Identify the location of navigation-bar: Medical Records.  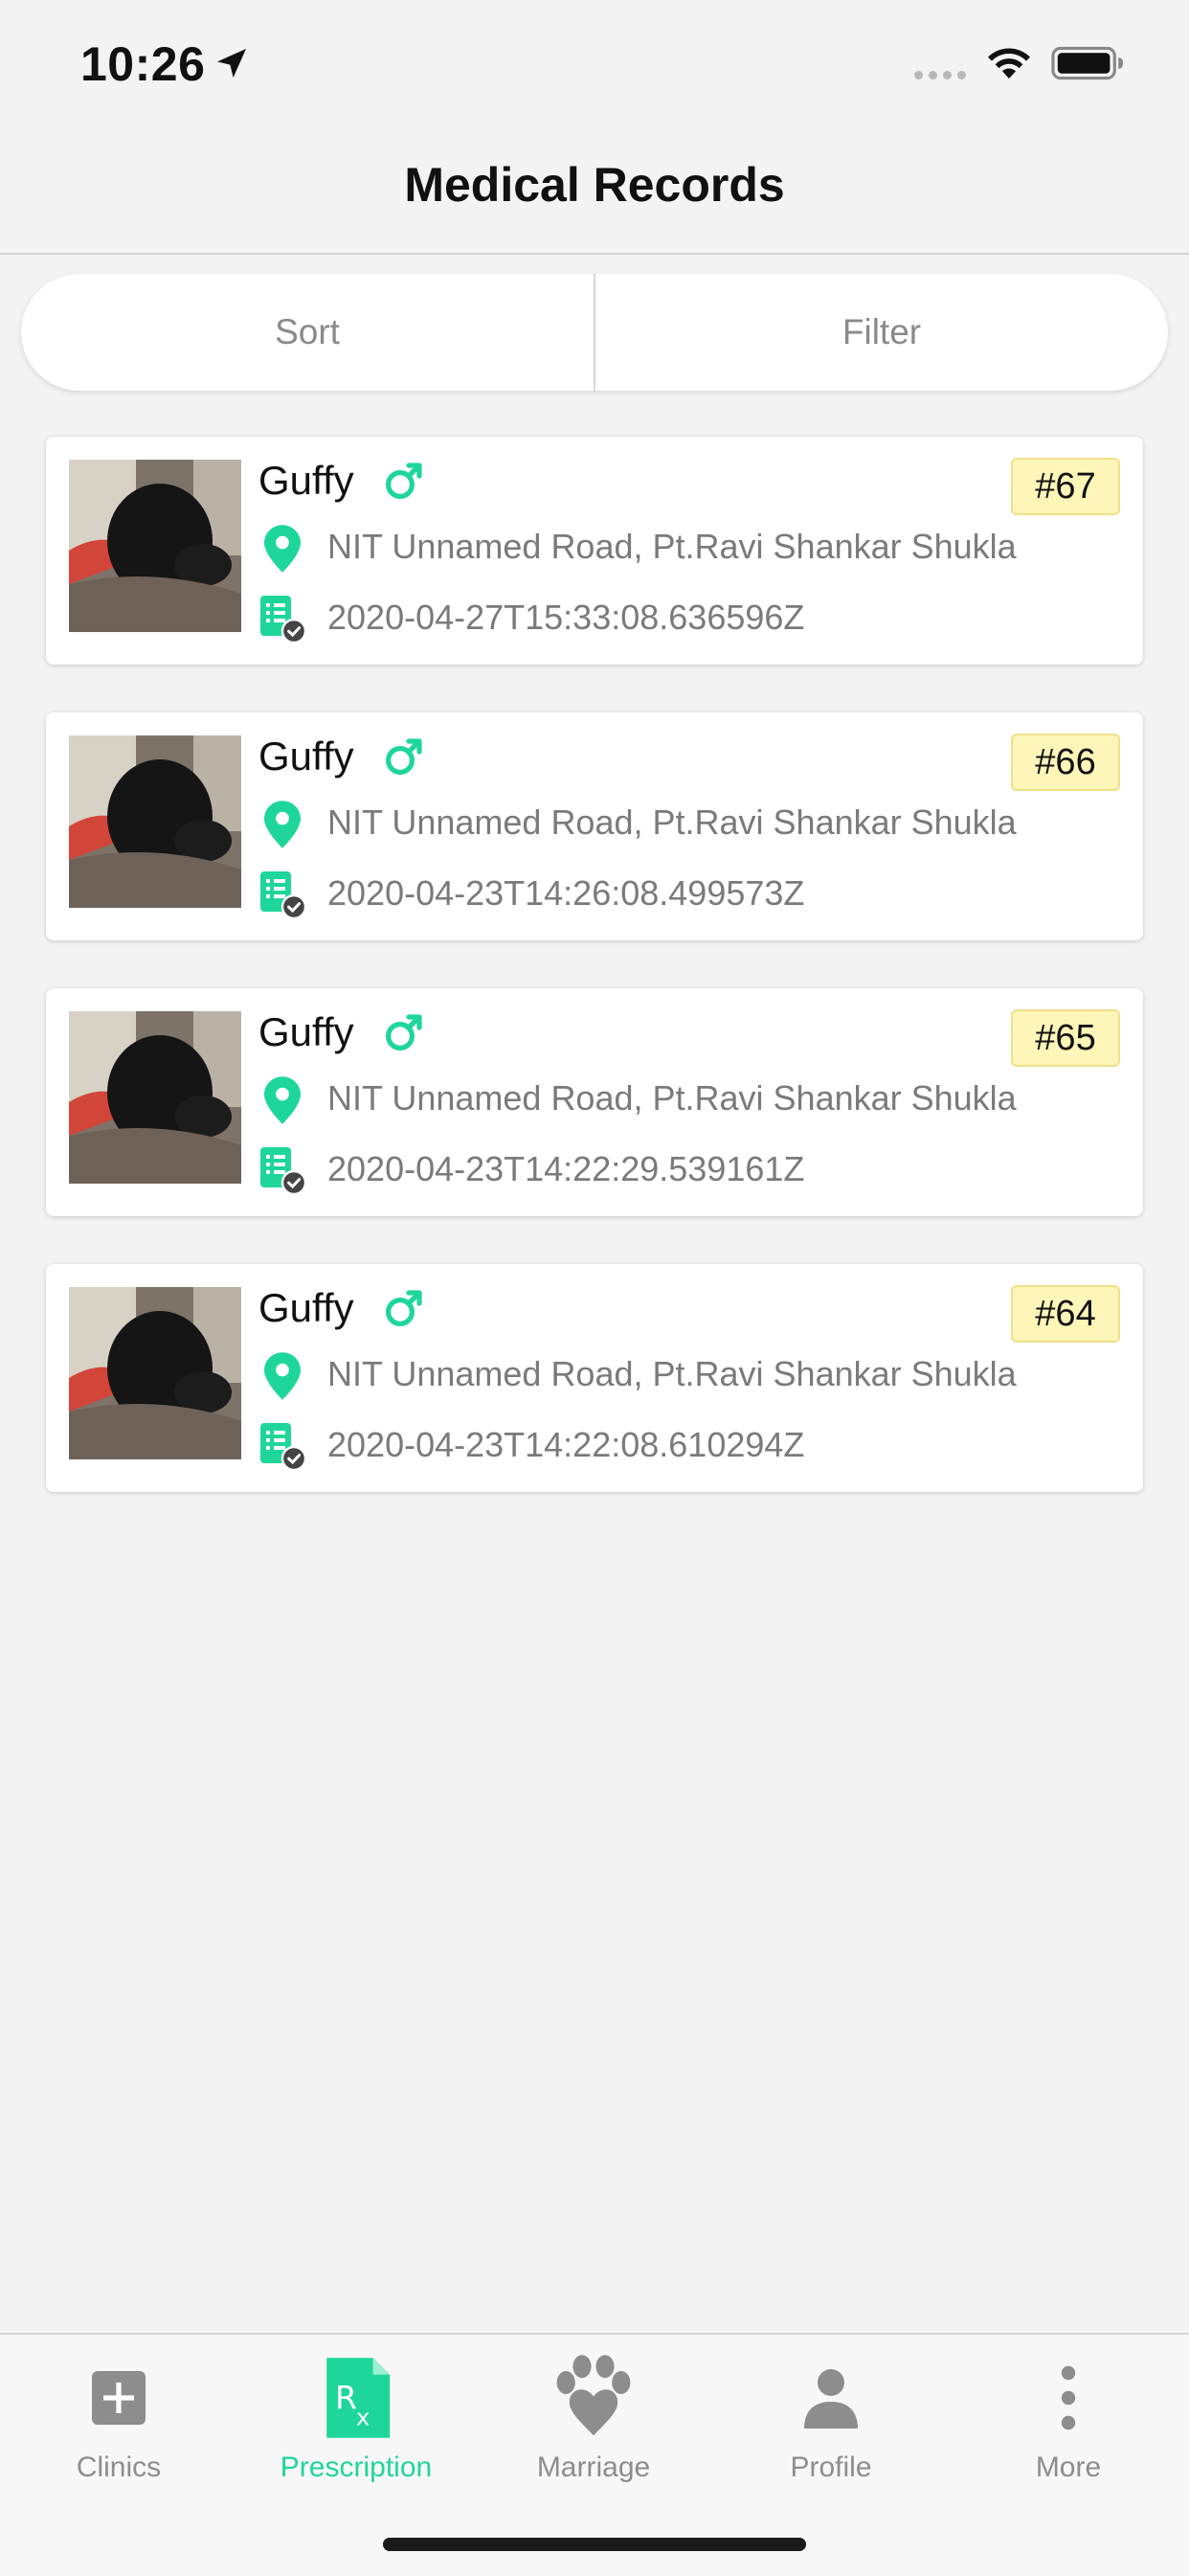
(594, 189).